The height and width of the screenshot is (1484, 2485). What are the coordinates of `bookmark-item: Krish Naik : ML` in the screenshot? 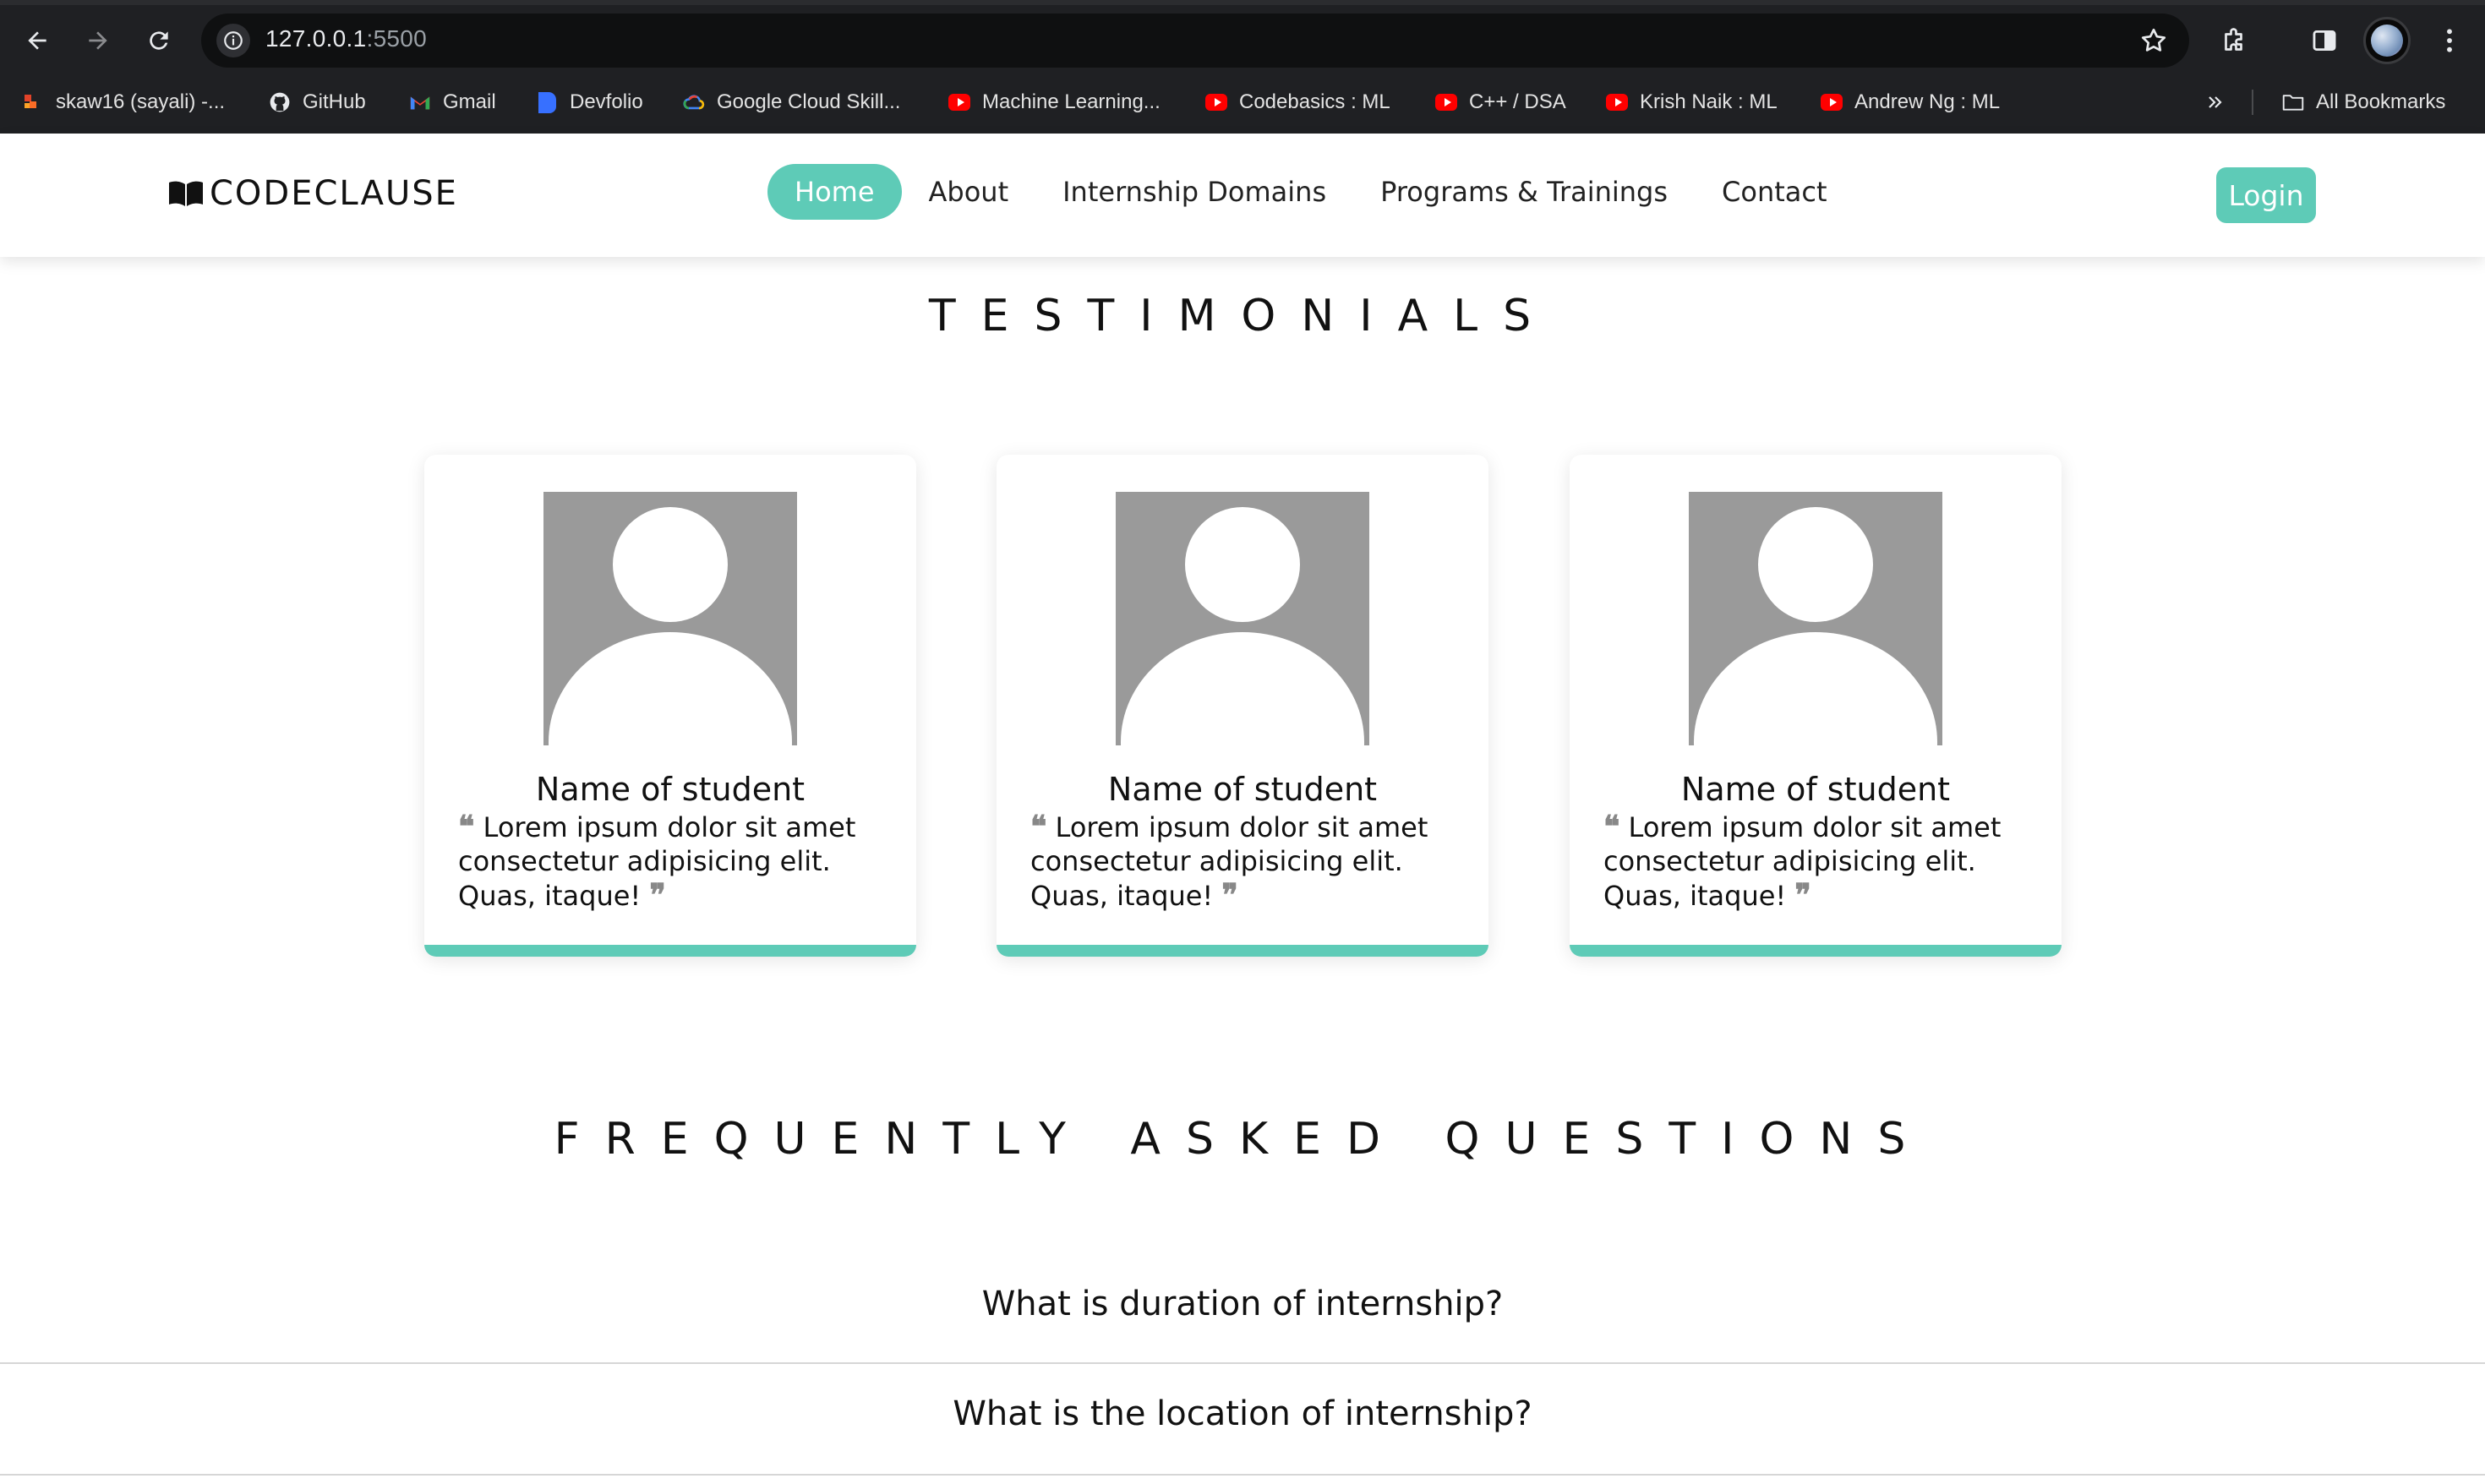 It's located at (1692, 103).